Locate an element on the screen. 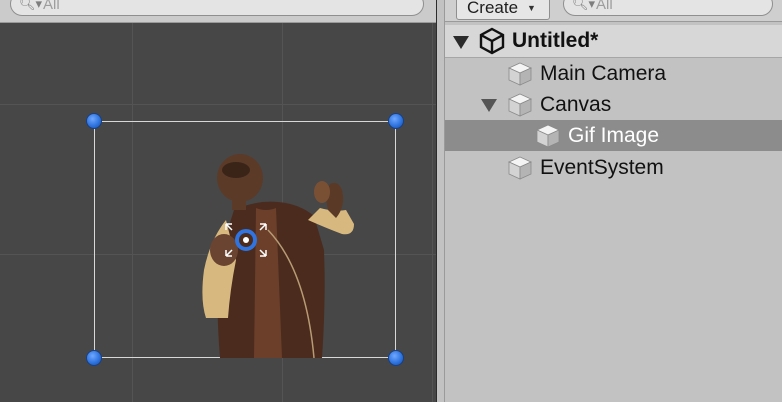  create-label: Create is located at coordinates (493, 8).